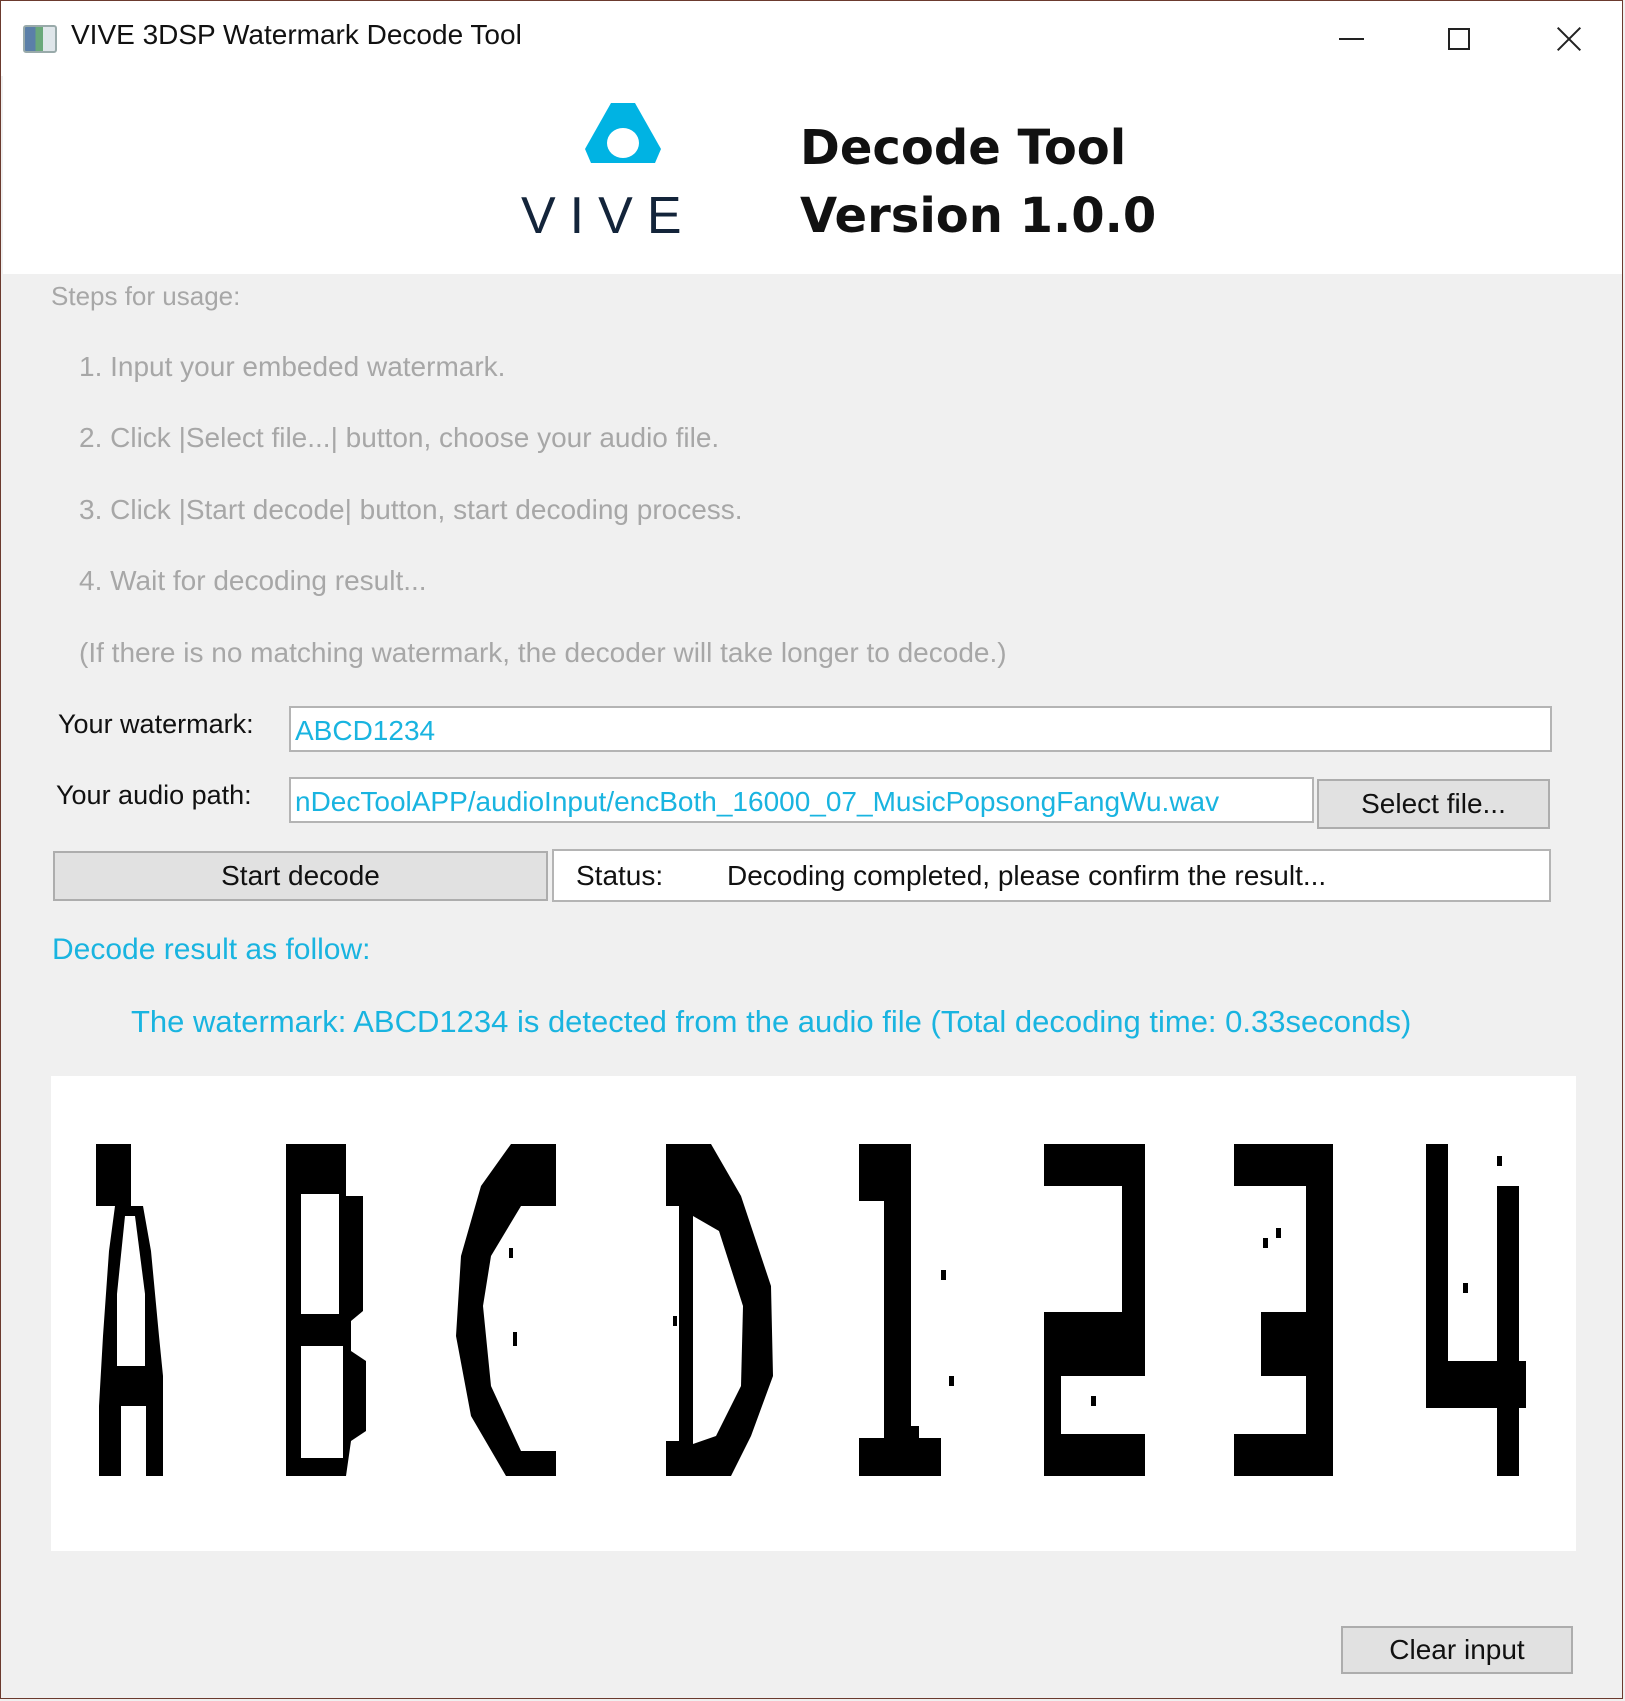 This screenshot has width=1625, height=1701. Describe the element at coordinates (719, 1310) in the screenshot. I see `glyph-D` at that location.